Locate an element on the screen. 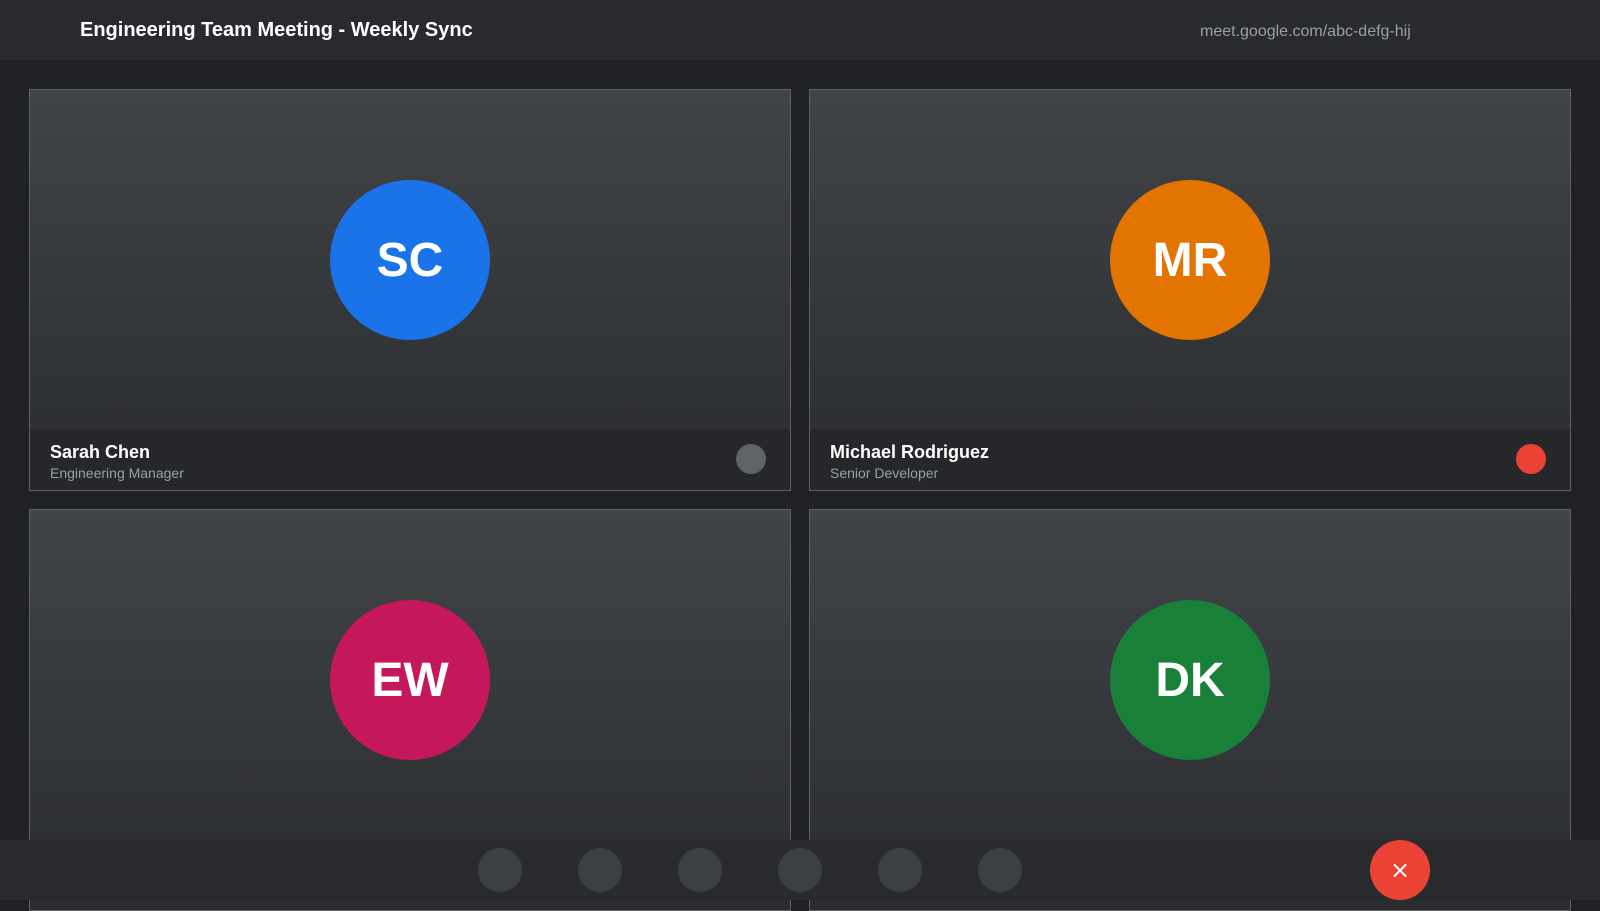 Image resolution: width=1600 pixels, height=911 pixels. avatar: DK is located at coordinates (1190, 680).